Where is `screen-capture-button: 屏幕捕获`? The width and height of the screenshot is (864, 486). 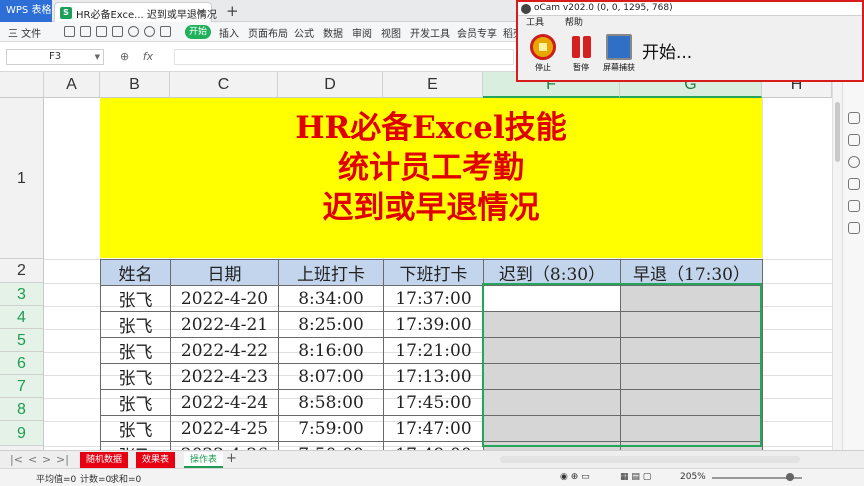 screen-capture-button: 屏幕捕获 is located at coordinates (619, 53).